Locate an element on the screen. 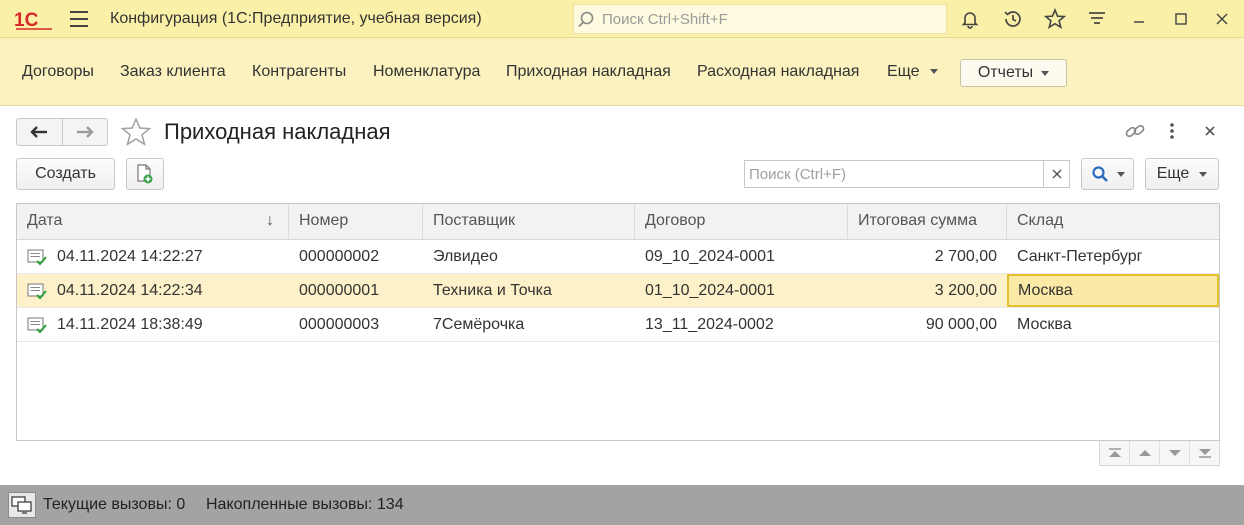 This screenshot has height=525, width=1244. bell-icon is located at coordinates (970, 19).